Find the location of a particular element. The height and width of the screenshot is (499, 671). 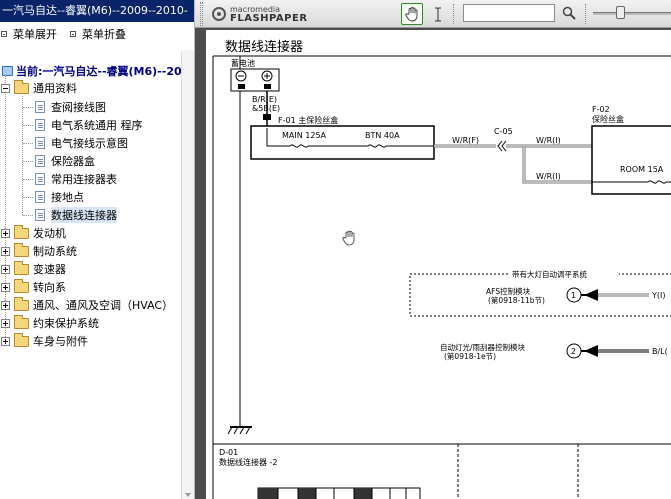

tree-item-label: 常用连接器表 is located at coordinates (84, 179).